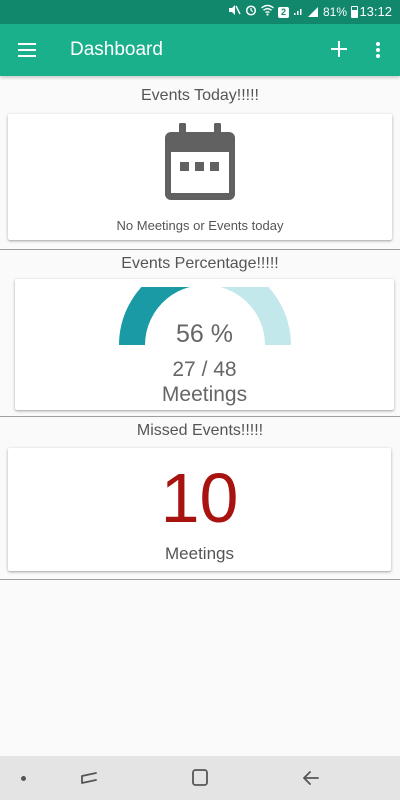 The width and height of the screenshot is (400, 800). I want to click on back-icon, so click(311, 778).